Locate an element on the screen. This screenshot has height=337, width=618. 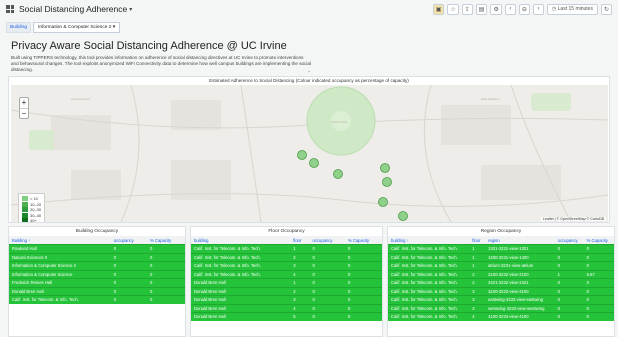
legend-label: 20–30 is located at coordinates (36, 210).